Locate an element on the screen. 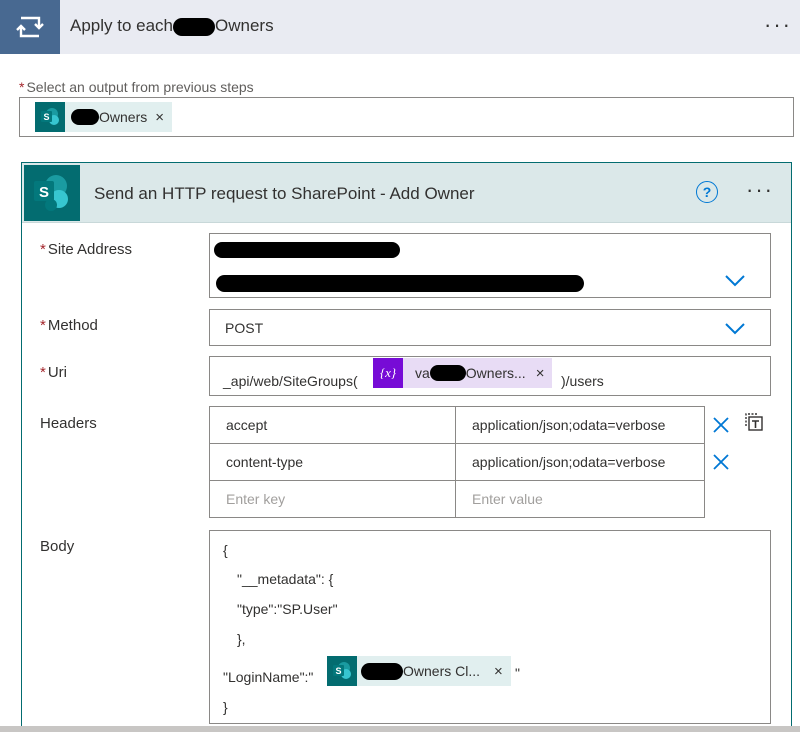 The width and height of the screenshot is (800, 732). help-icon: ? is located at coordinates (707, 192).